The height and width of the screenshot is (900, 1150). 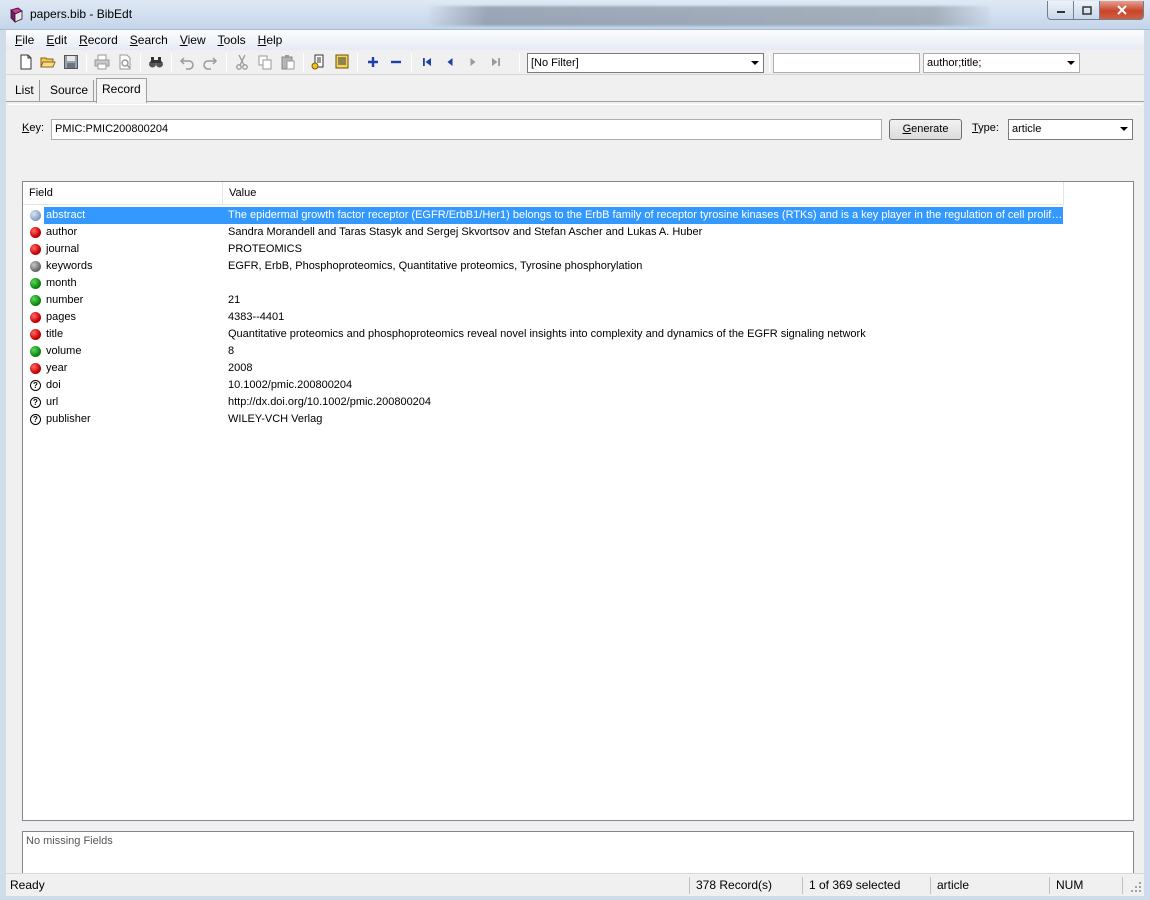 I want to click on menu-edit: Edit, so click(x=56, y=40).